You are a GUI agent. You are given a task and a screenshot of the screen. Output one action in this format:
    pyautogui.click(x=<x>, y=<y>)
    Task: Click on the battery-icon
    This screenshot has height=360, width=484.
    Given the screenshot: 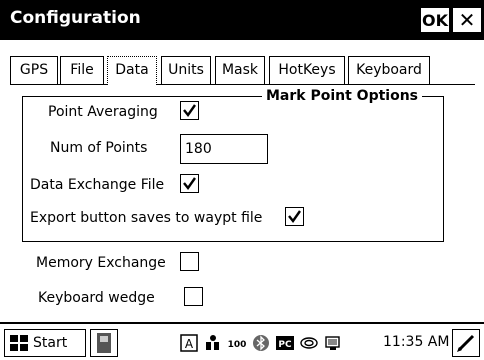 What is the action you would take?
    pyautogui.click(x=333, y=343)
    